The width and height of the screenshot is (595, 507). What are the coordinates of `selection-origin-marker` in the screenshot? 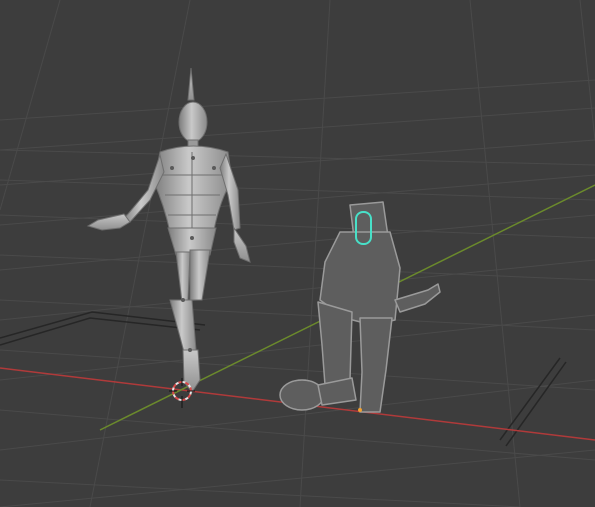 It's located at (360, 410).